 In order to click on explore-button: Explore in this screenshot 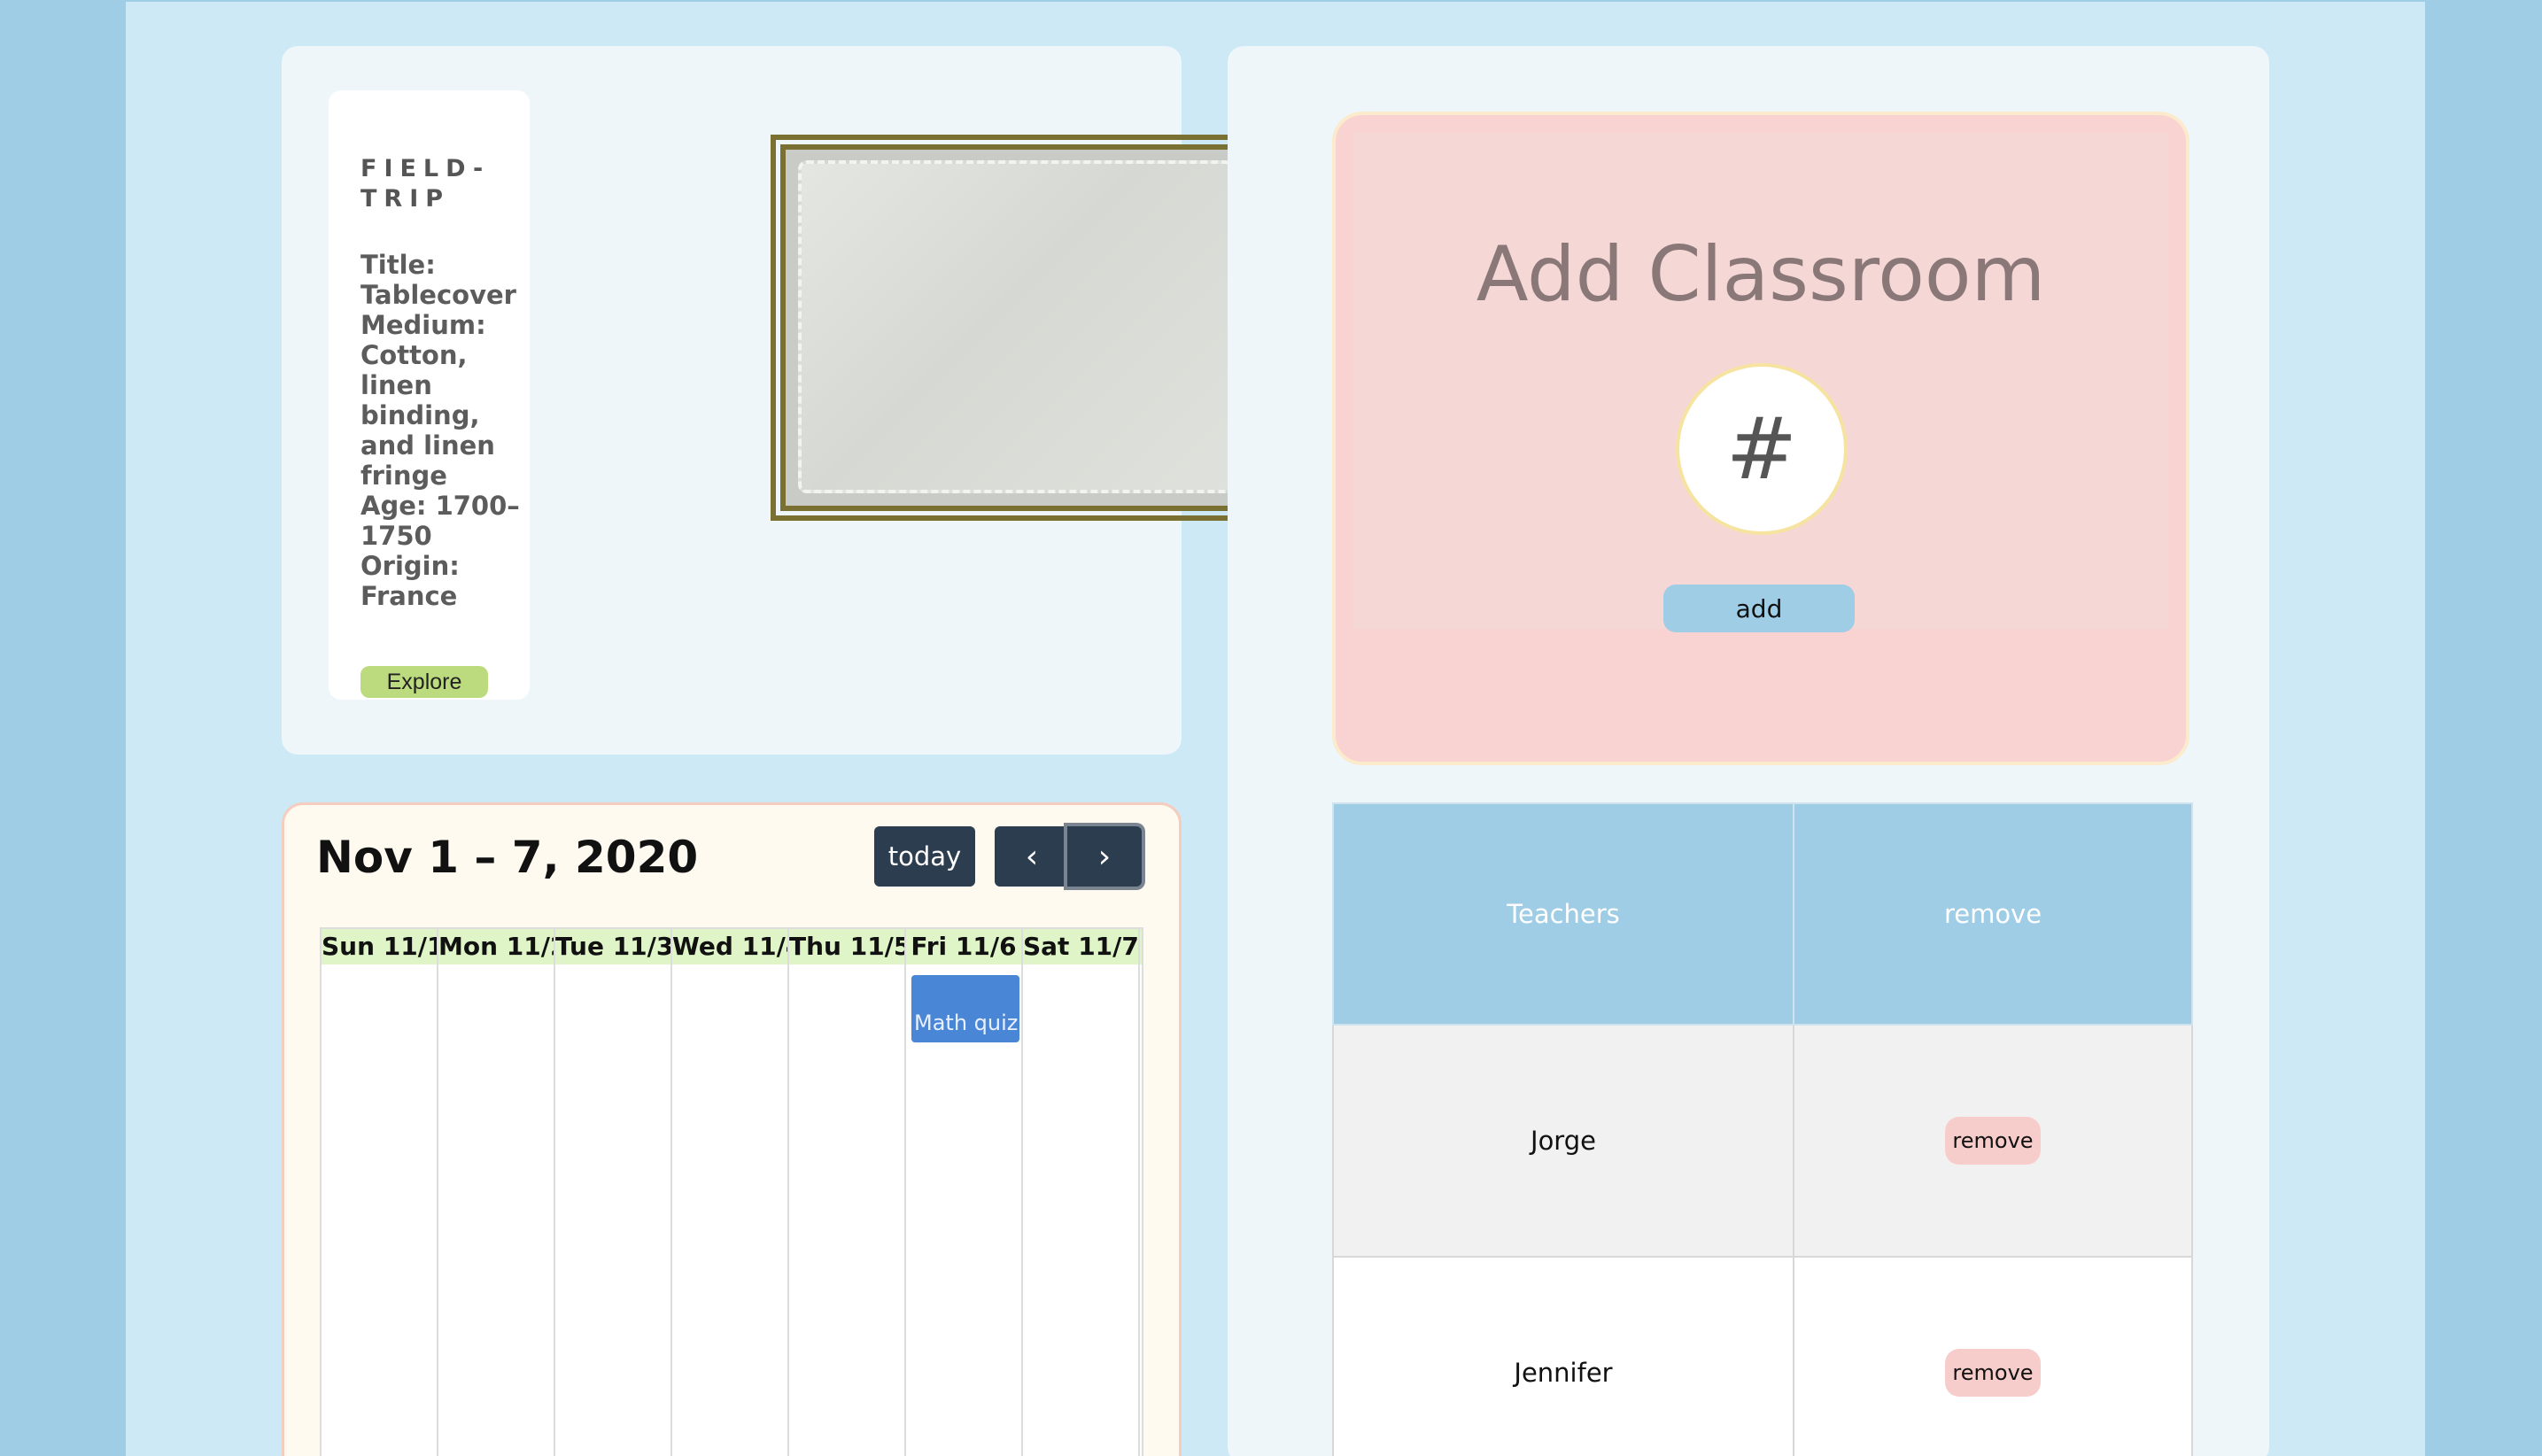, I will do `click(424, 682)`.